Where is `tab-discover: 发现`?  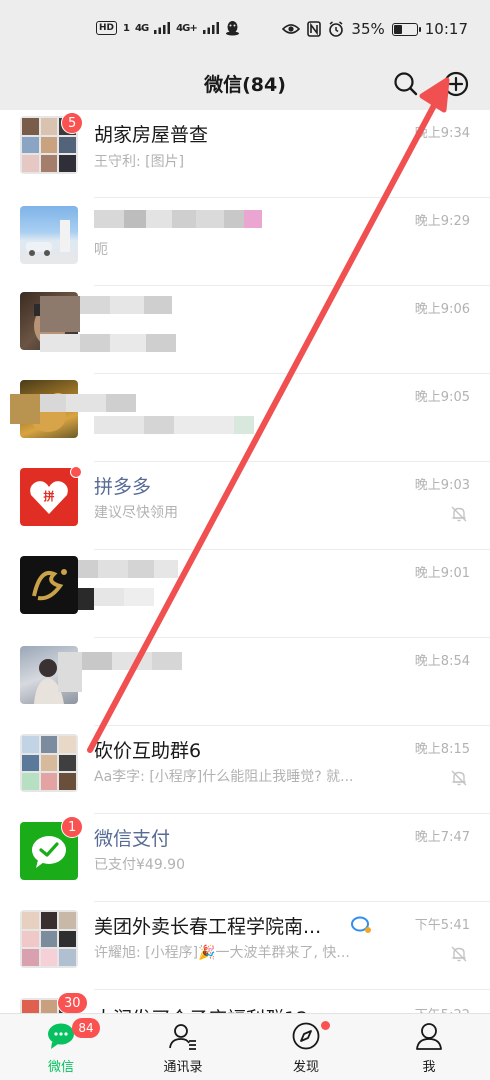
tab-discover: 发现 is located at coordinates (306, 1047).